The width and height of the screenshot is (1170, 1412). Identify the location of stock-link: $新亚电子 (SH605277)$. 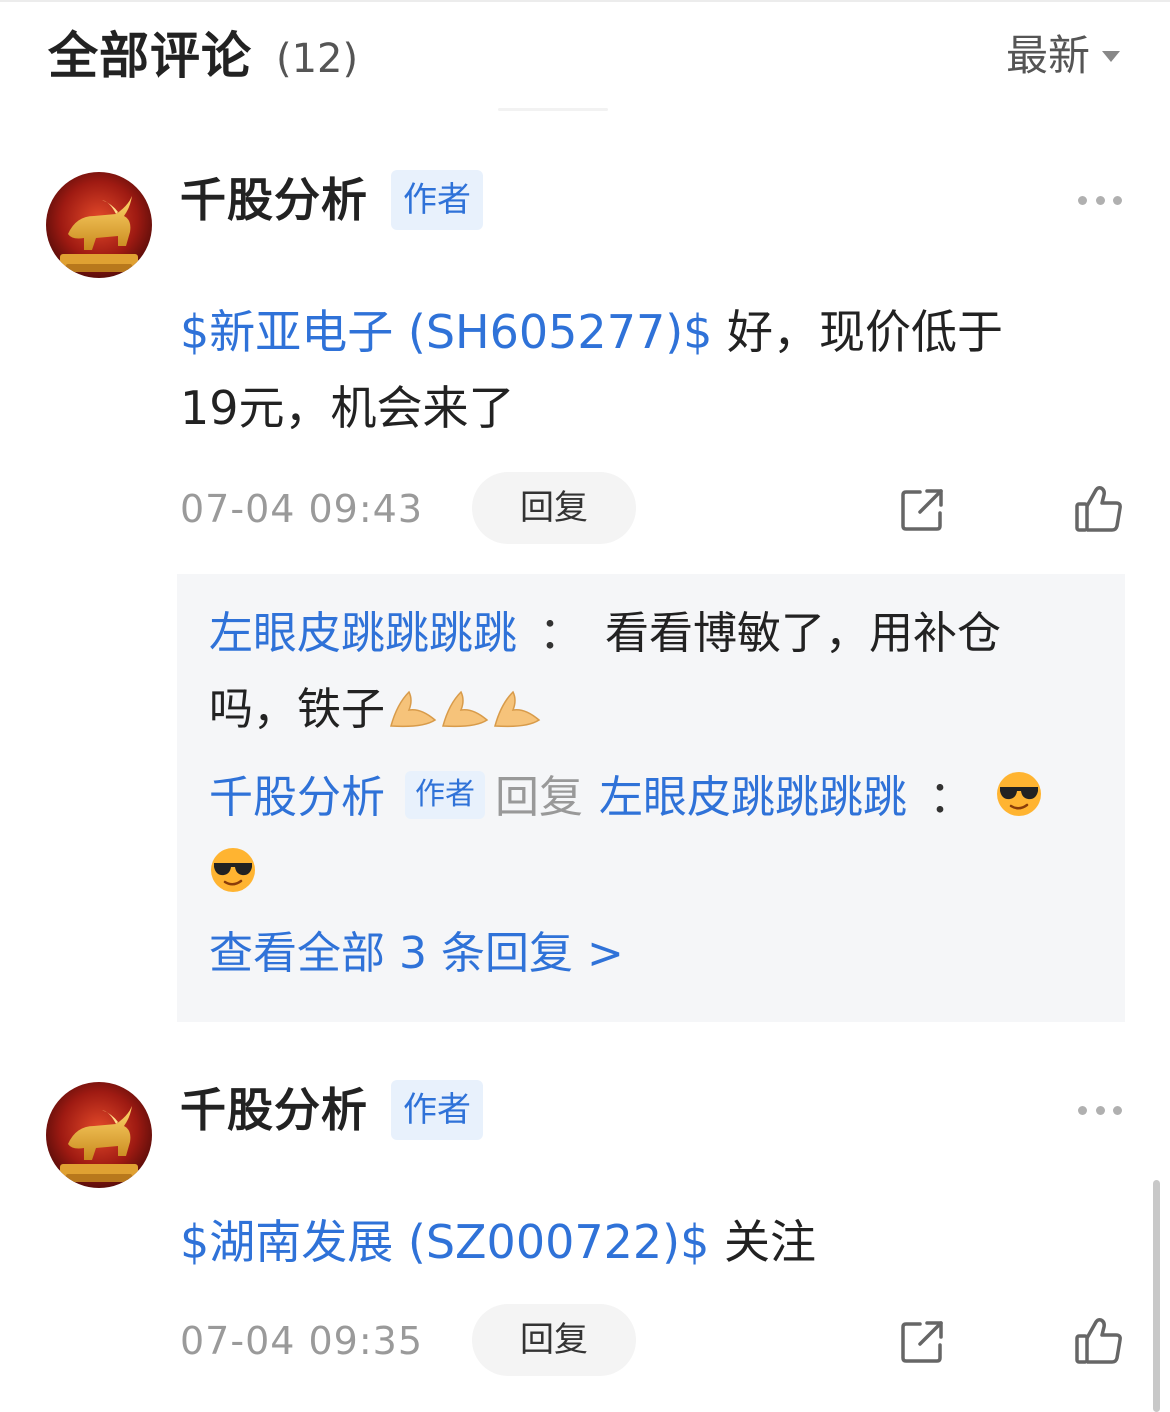
(446, 332).